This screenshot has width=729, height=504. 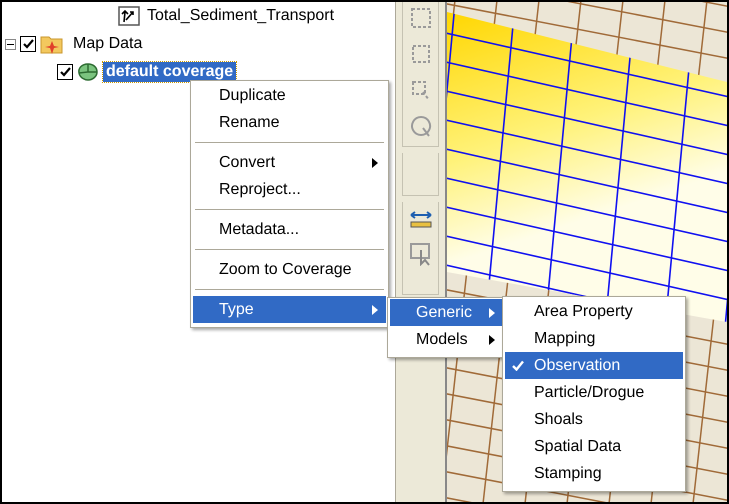 I want to click on menu-item: Generic, so click(x=446, y=312).